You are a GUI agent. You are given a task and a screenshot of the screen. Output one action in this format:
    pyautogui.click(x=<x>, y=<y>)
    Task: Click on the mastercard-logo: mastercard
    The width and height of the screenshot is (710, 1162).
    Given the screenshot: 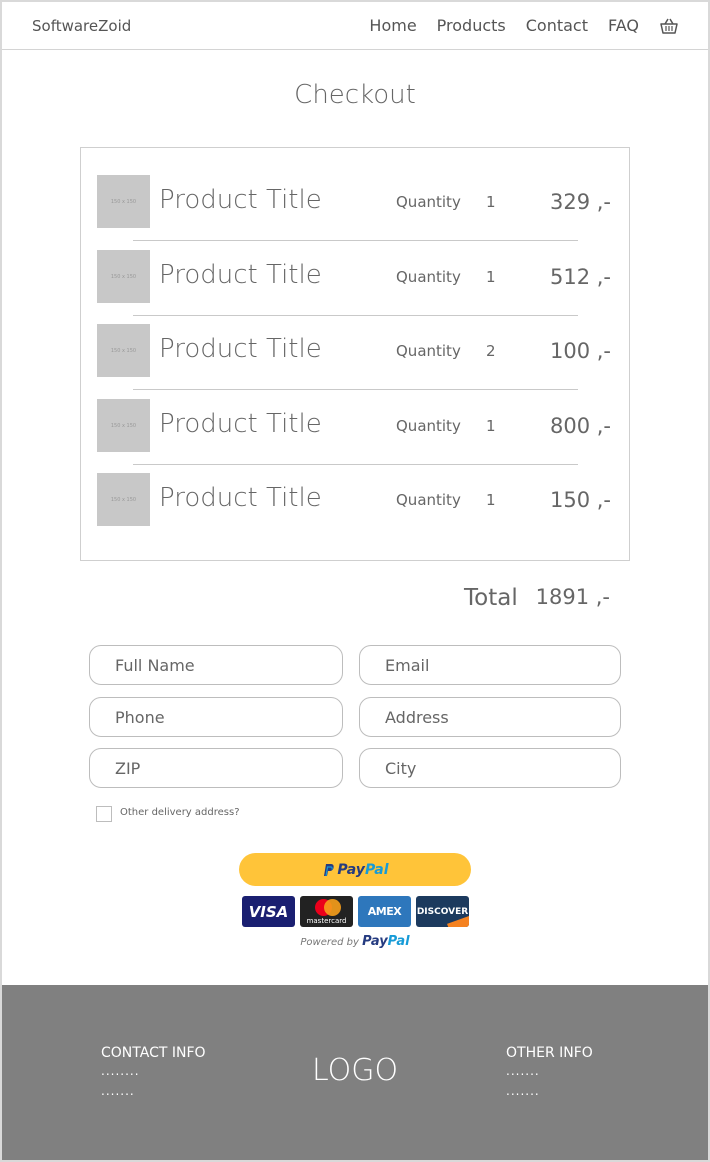 What is the action you would take?
    pyautogui.click(x=326, y=911)
    